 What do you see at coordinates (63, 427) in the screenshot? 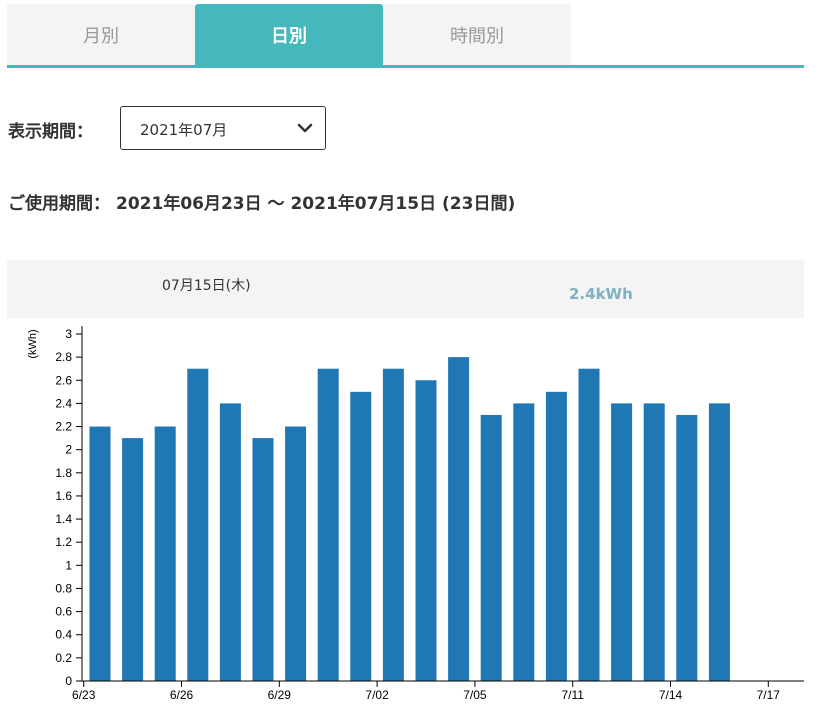
I see `y-tick-label: 2.2` at bounding box center [63, 427].